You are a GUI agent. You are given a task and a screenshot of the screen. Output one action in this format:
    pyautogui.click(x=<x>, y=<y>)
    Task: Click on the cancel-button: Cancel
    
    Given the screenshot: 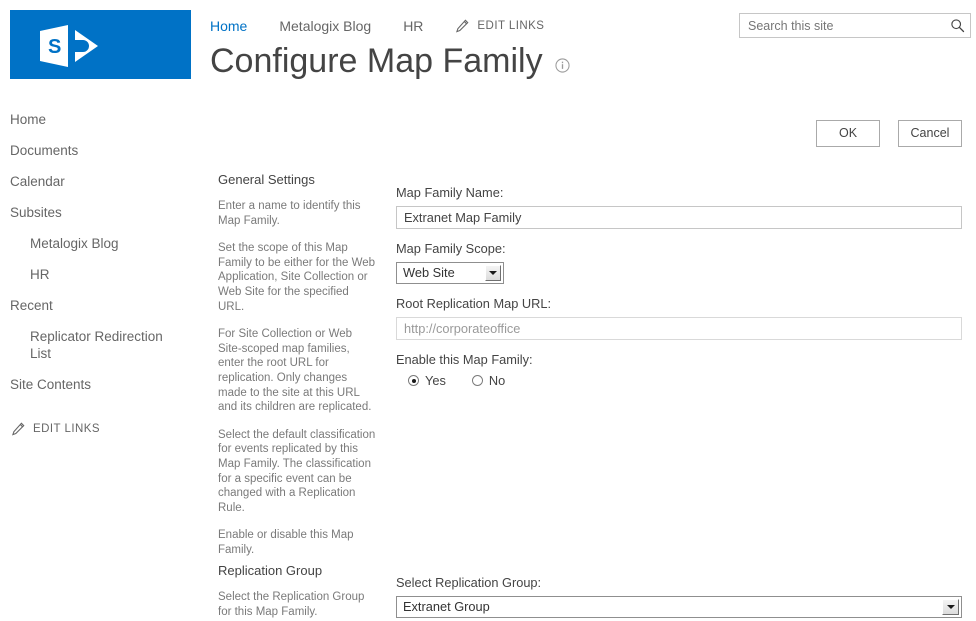 What is the action you would take?
    pyautogui.click(x=930, y=133)
    